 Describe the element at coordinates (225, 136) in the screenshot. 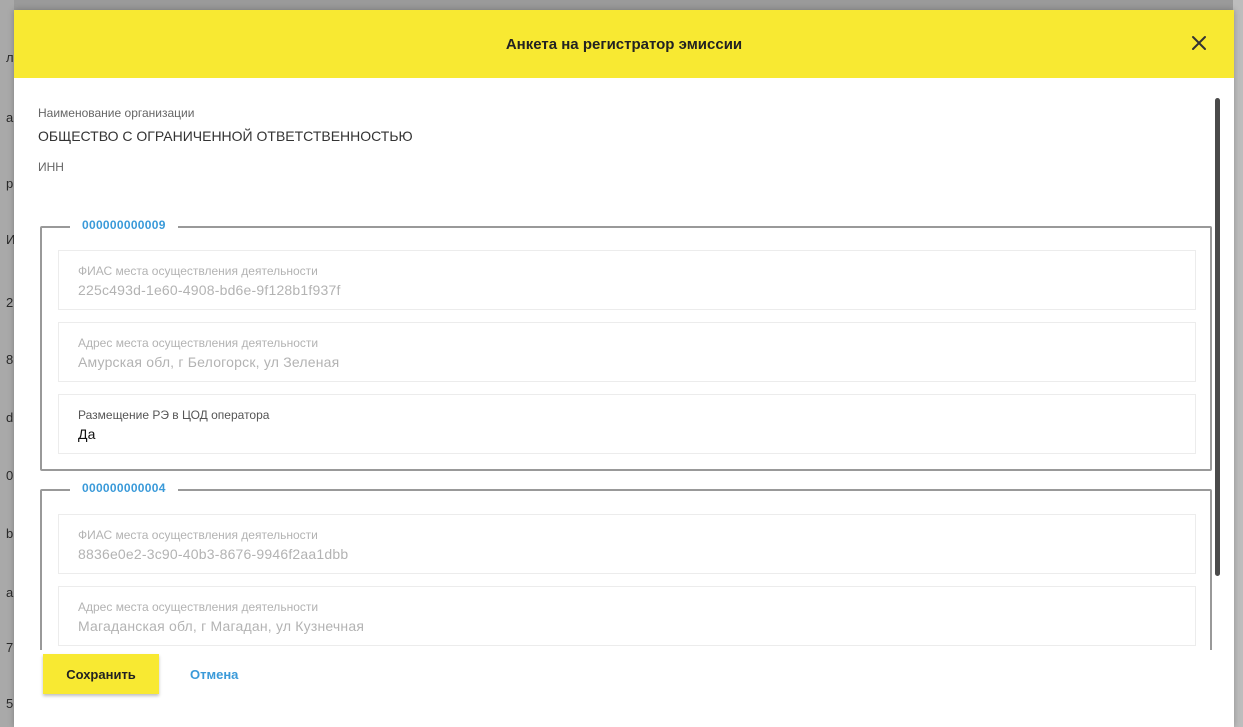

I see `org-name-value: ОБЩЕСТВО С ОГРАНИЧЕННОЙ ОТВЕТСТВЕННОСТЬЮ` at that location.